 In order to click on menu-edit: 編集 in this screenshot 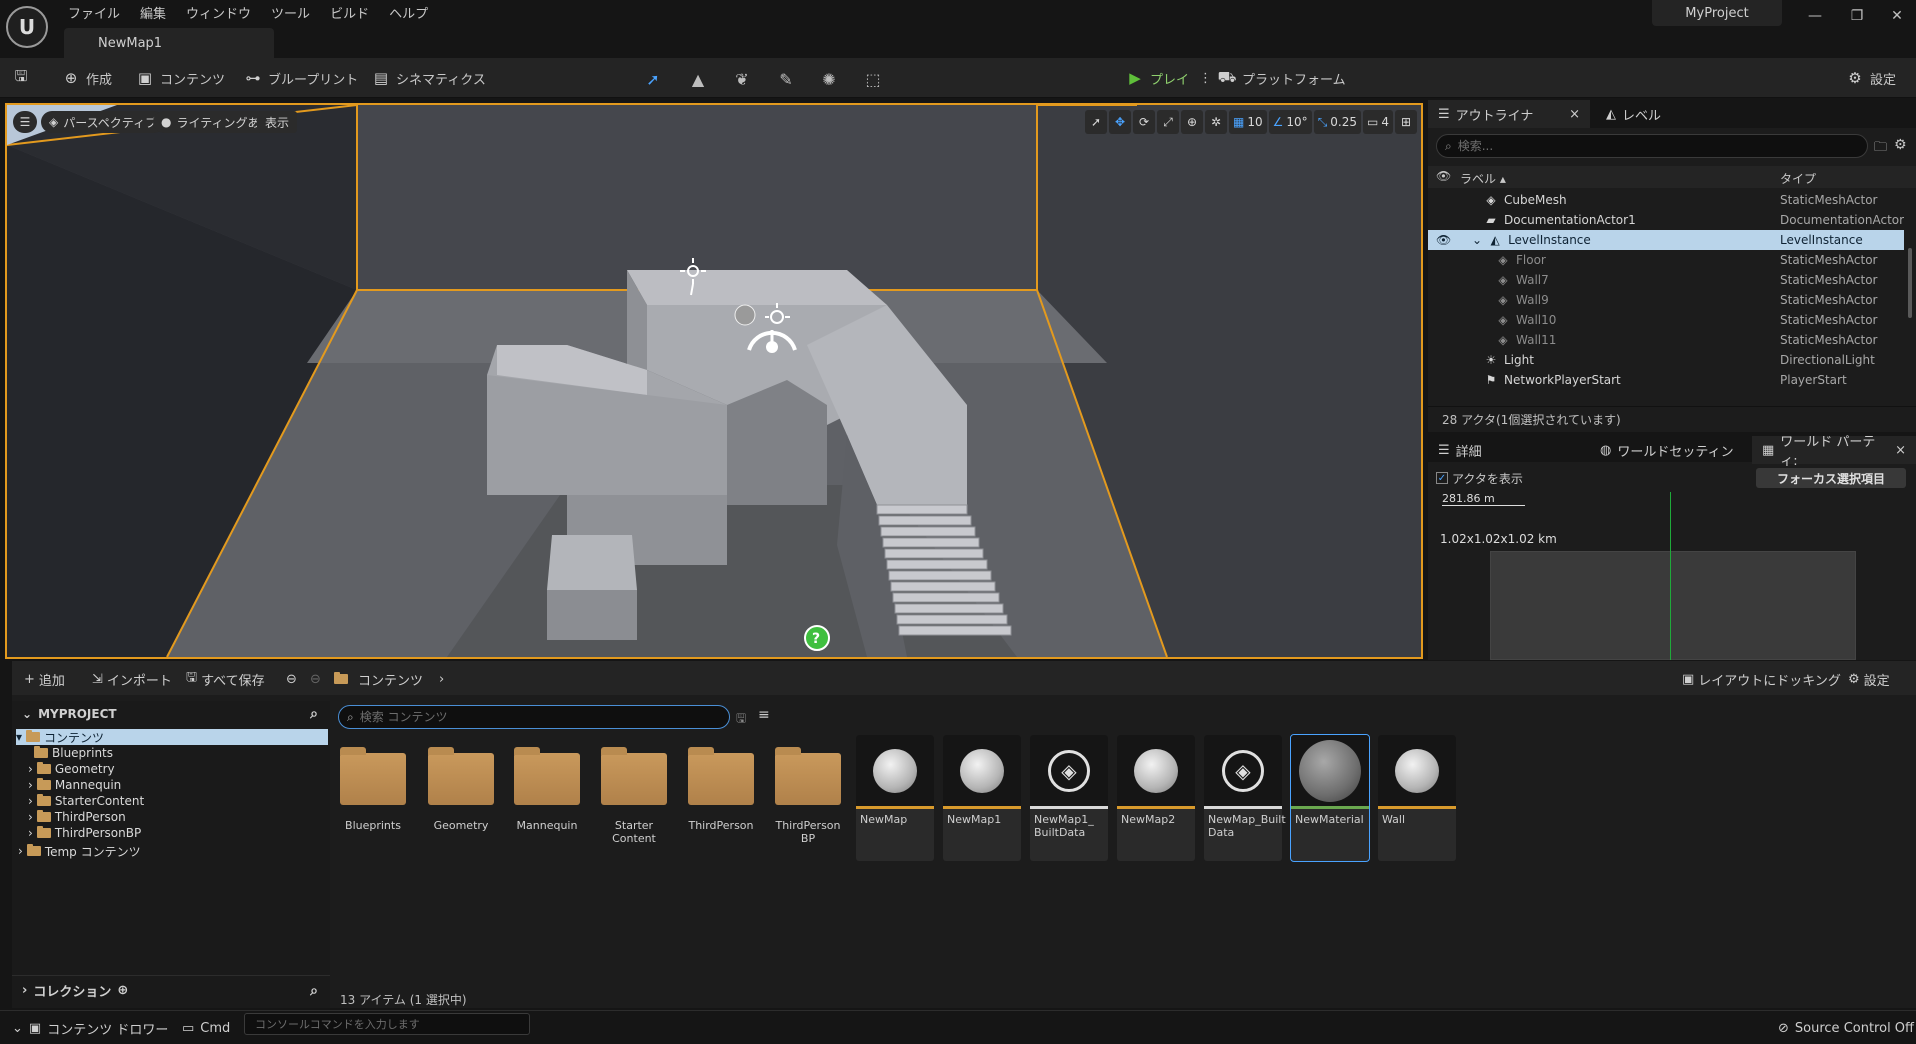, I will do `click(153, 12)`.